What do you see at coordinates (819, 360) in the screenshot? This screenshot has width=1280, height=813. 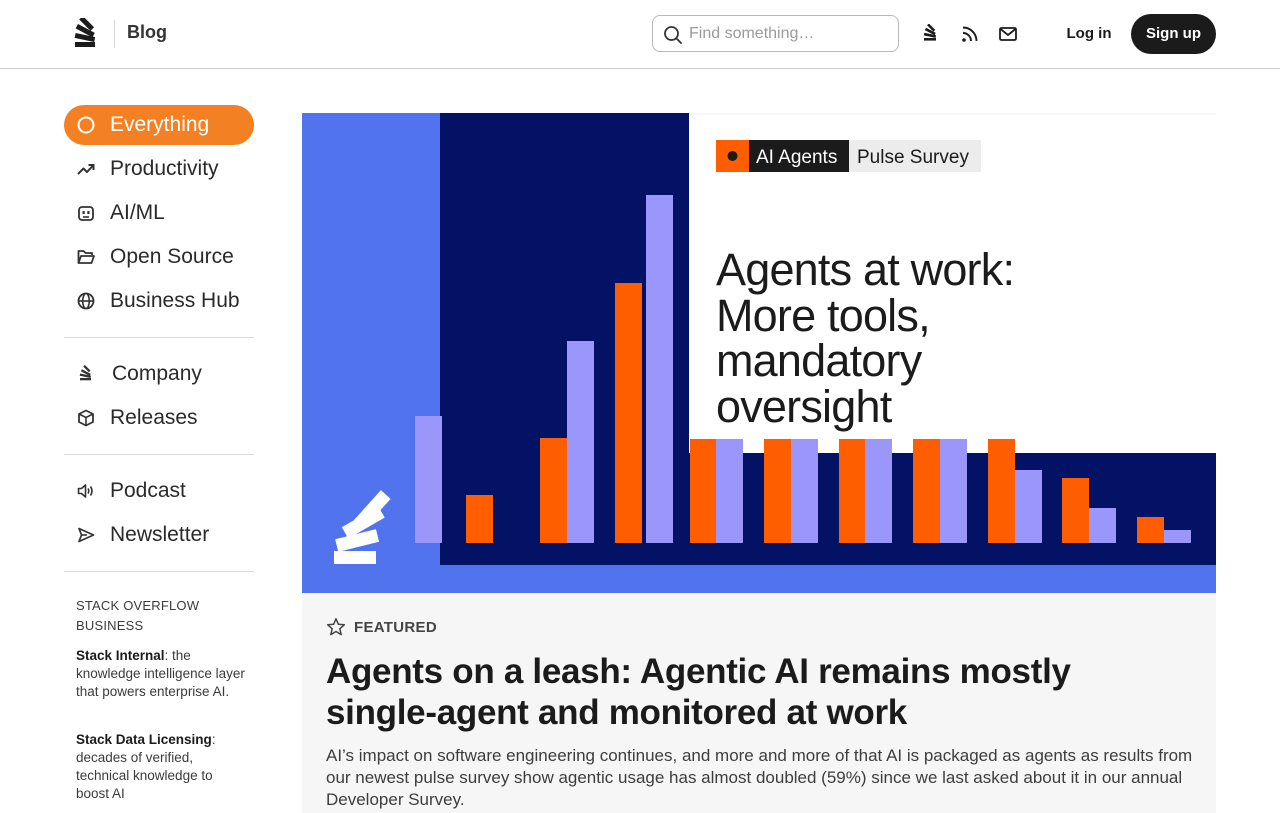 I see `hero-headline-line-3: mandatory` at bounding box center [819, 360].